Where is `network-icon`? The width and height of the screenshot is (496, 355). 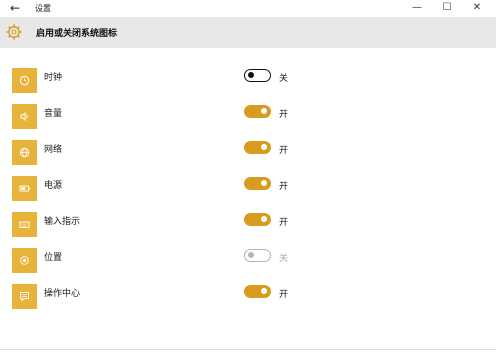
network-icon is located at coordinates (24, 152).